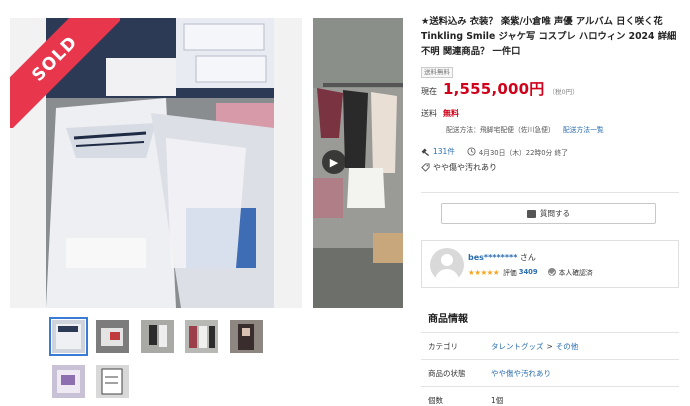 Image resolution: width=690 pixels, height=406 pixels. I want to click on detail-row-category: カテゴリ タレントグッズ > その他, so click(550, 346).